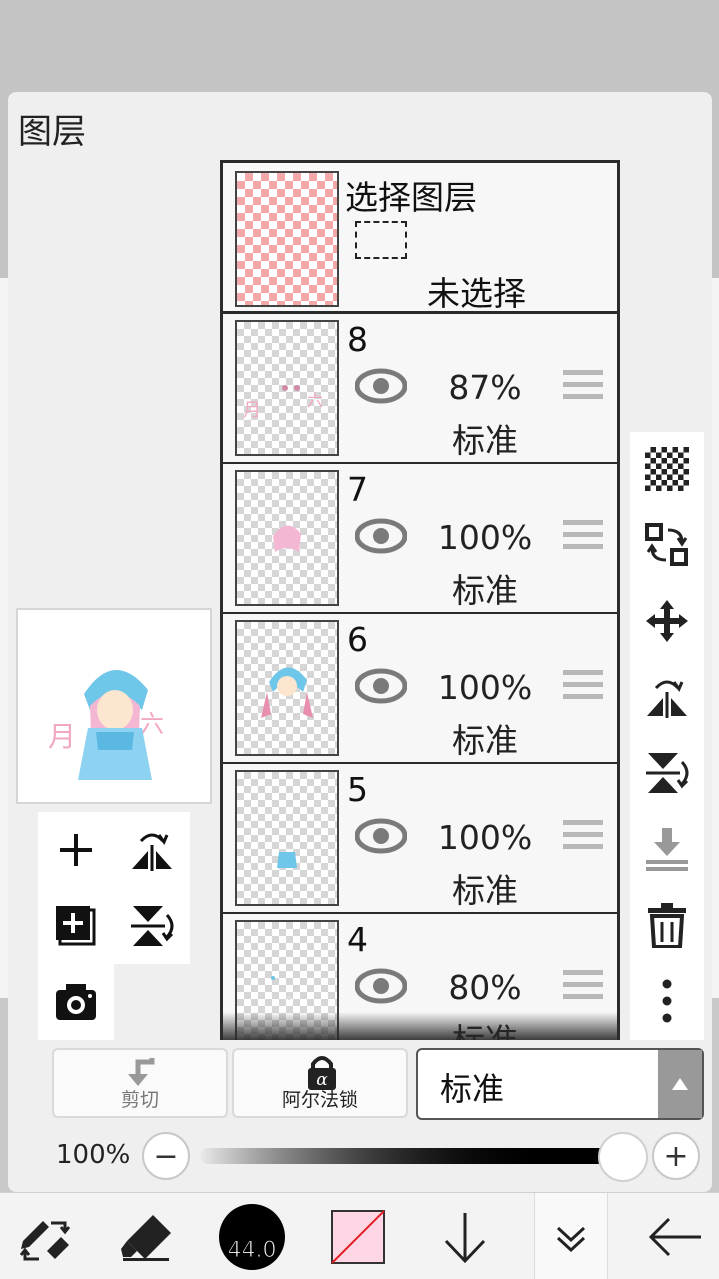 The height and width of the screenshot is (1279, 719). What do you see at coordinates (667, 621) in the screenshot?
I see `move-icon` at bounding box center [667, 621].